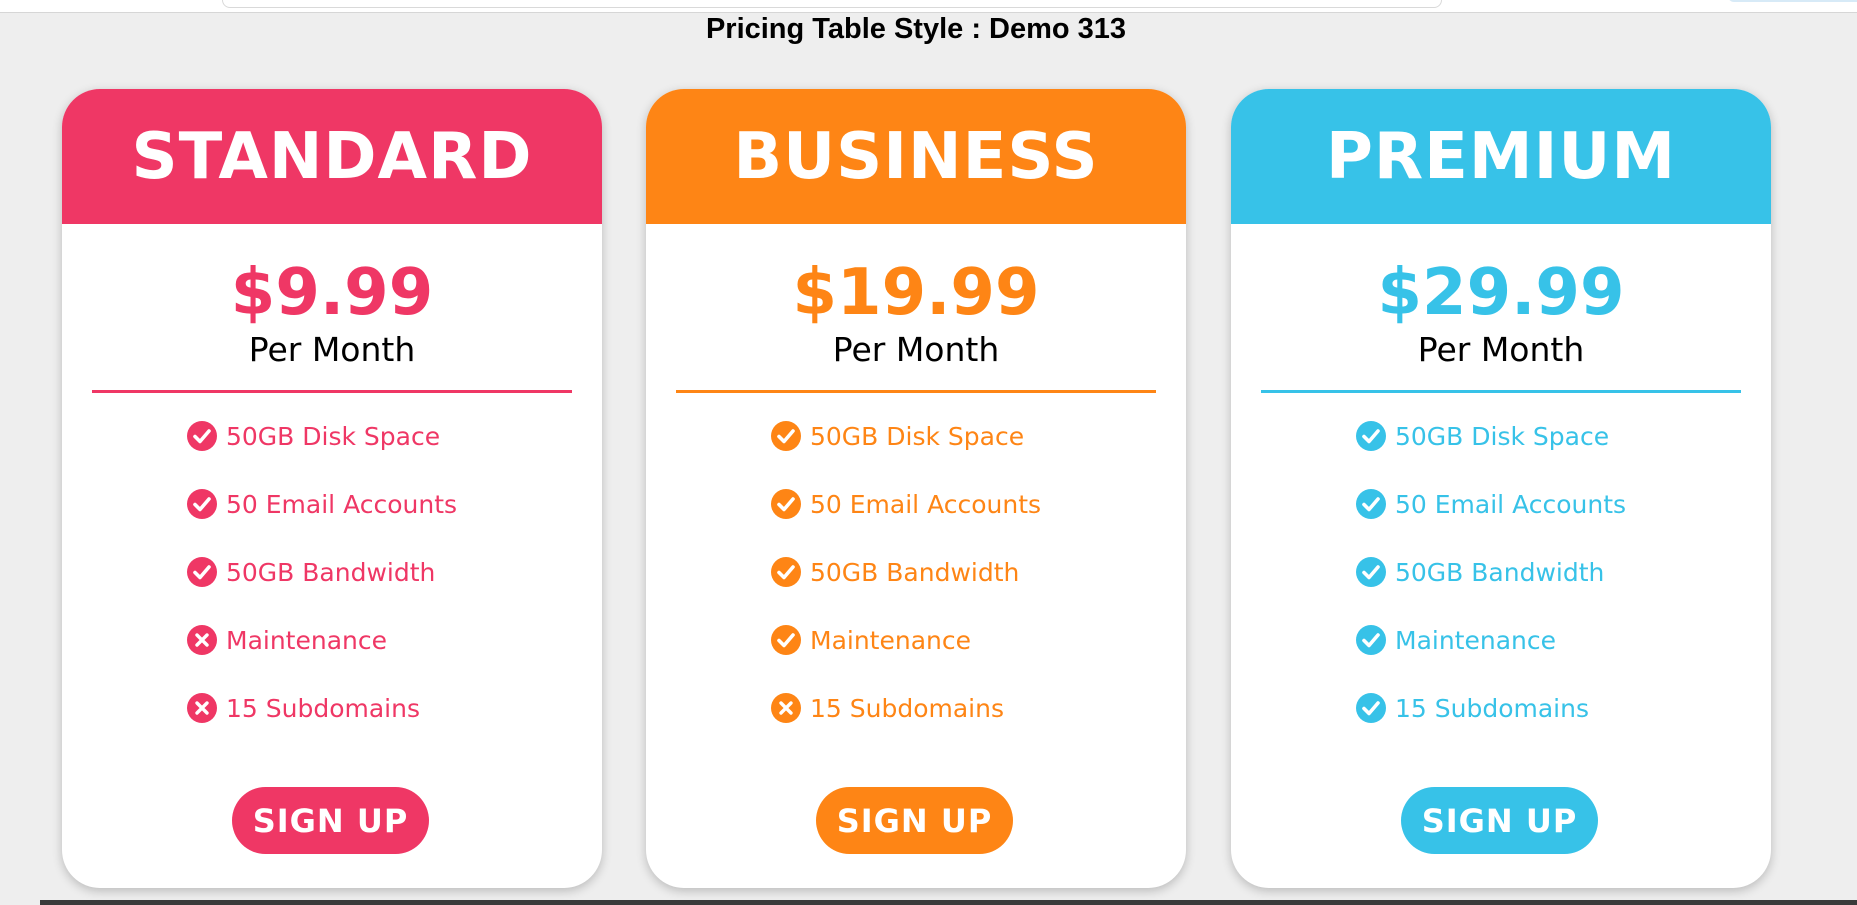 This screenshot has width=1857, height=905. Describe the element at coordinates (916, 293) in the screenshot. I see `plan-price: $19.99` at that location.